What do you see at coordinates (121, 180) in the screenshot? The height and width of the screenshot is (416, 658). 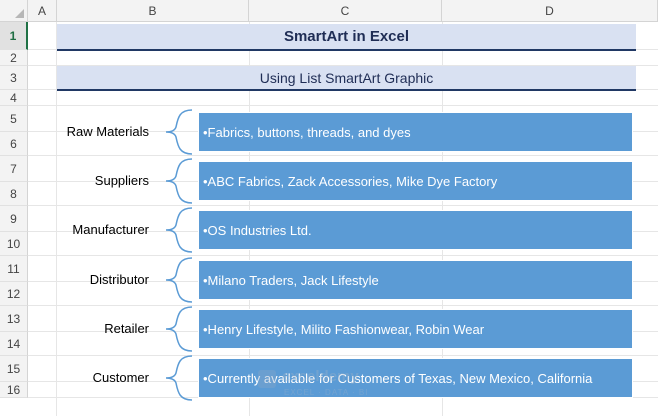 I see `smartart-label: Suppliers` at bounding box center [121, 180].